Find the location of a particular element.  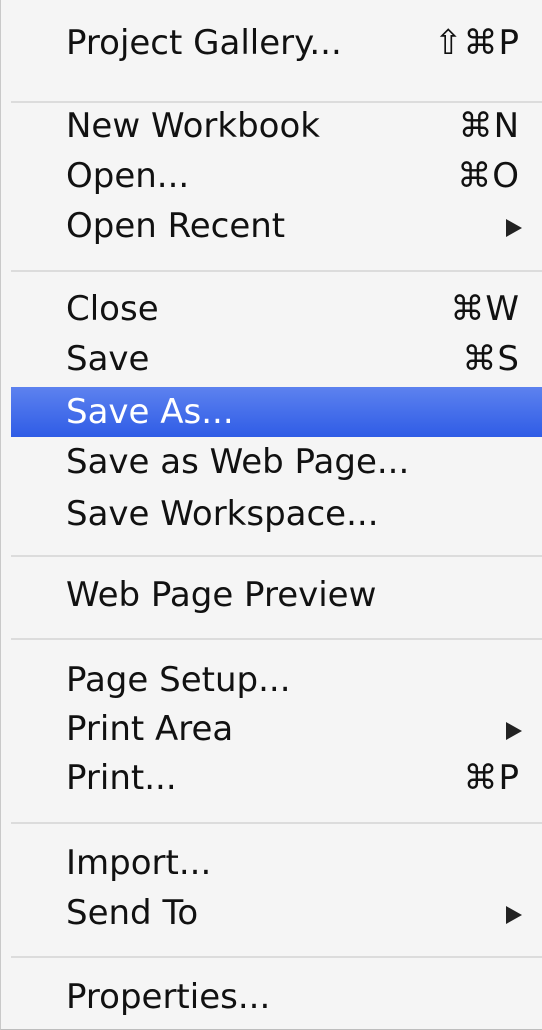

menu-item-new-workbook: New Workbook ⌘N is located at coordinates (276, 126).